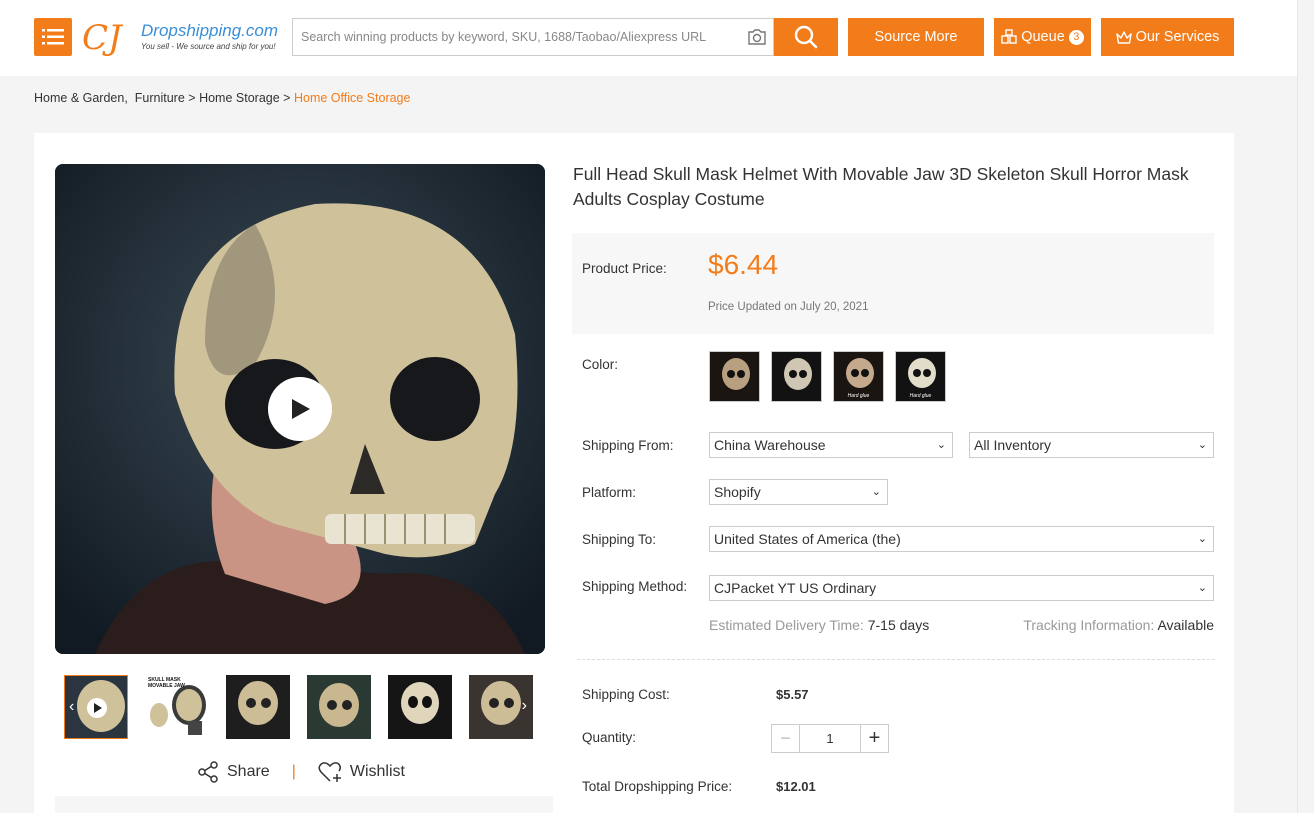  I want to click on quantity-stepper: − 1 +, so click(830, 738).